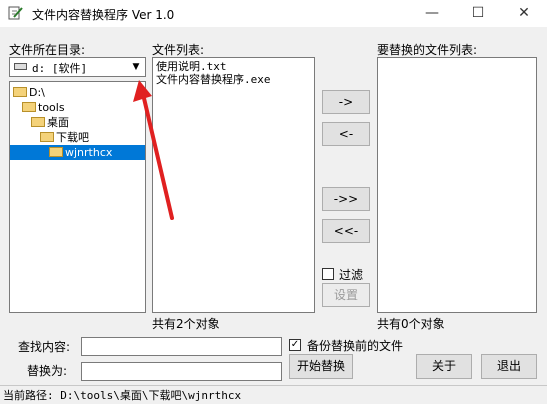  I want to click on tree-item: 下载吧, so click(77, 137).